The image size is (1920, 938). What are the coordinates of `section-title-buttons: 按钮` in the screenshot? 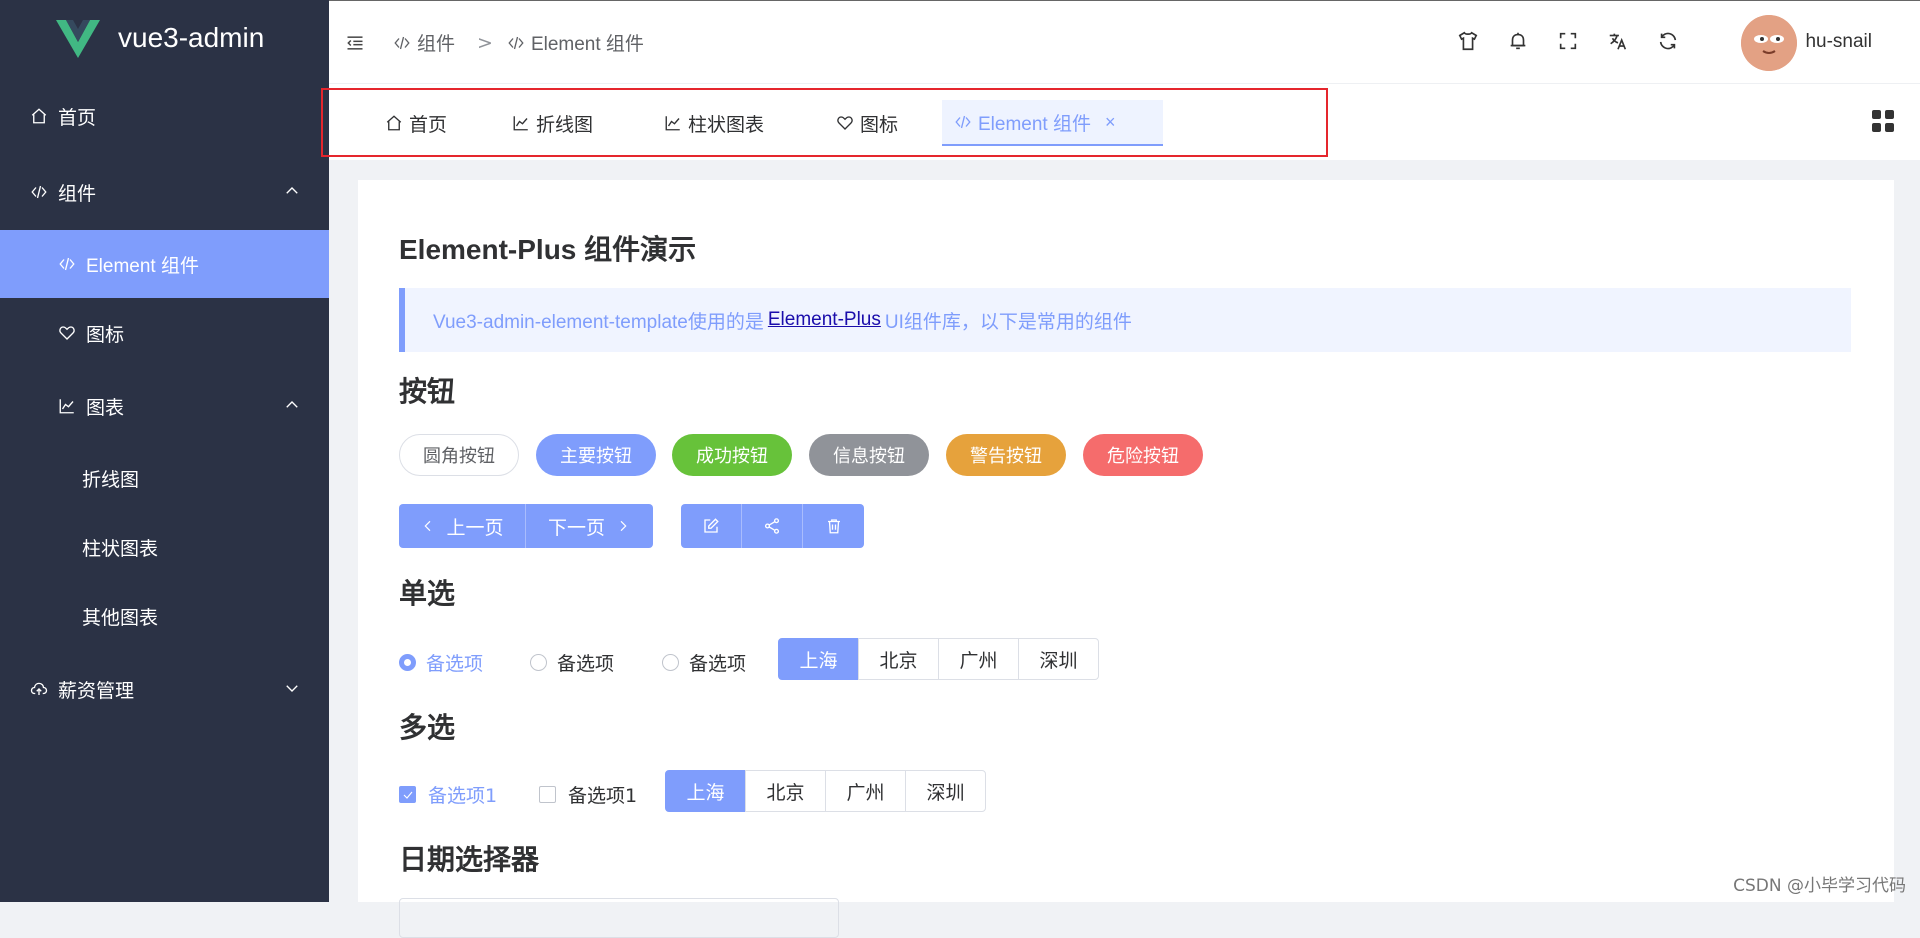 It's located at (427, 391).